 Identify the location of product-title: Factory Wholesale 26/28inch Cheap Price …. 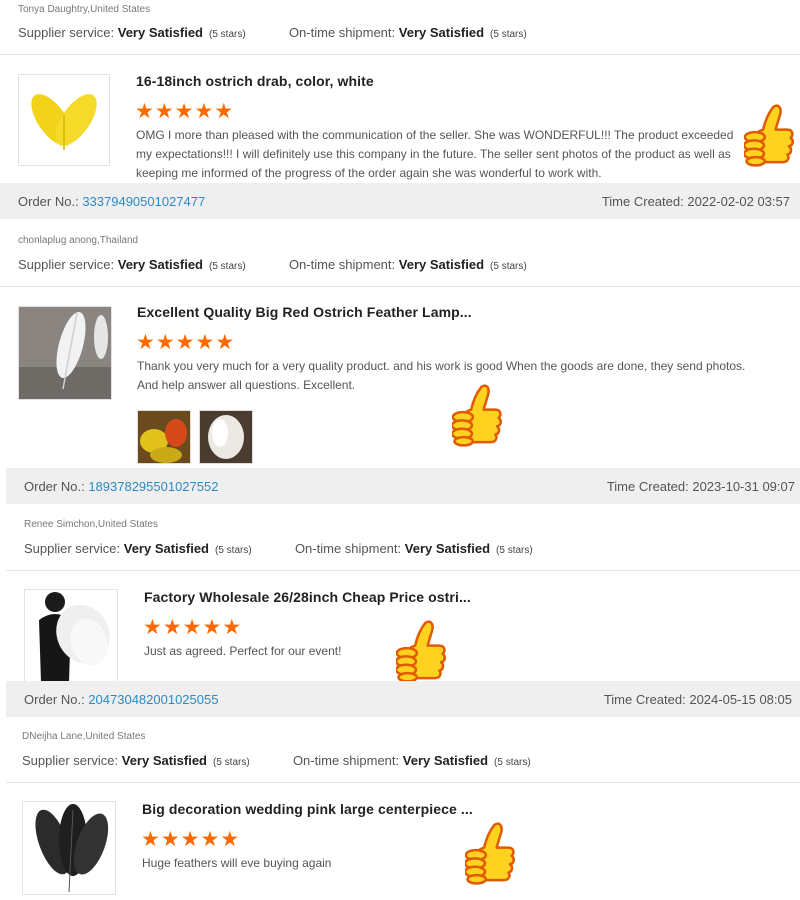
(307, 597).